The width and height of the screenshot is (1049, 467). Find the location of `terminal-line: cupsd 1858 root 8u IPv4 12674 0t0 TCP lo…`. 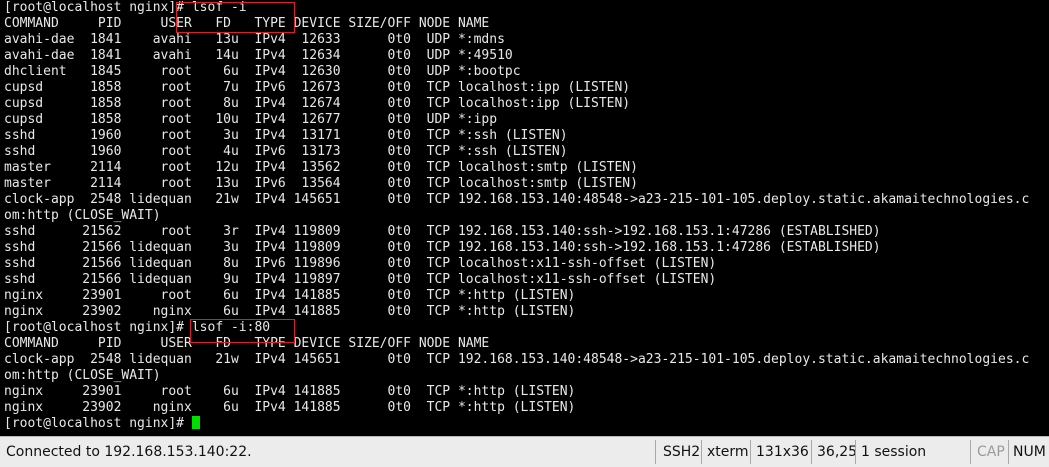

terminal-line: cupsd 1858 root 8u IPv4 12674 0t0 TCP lo… is located at coordinates (317, 103).